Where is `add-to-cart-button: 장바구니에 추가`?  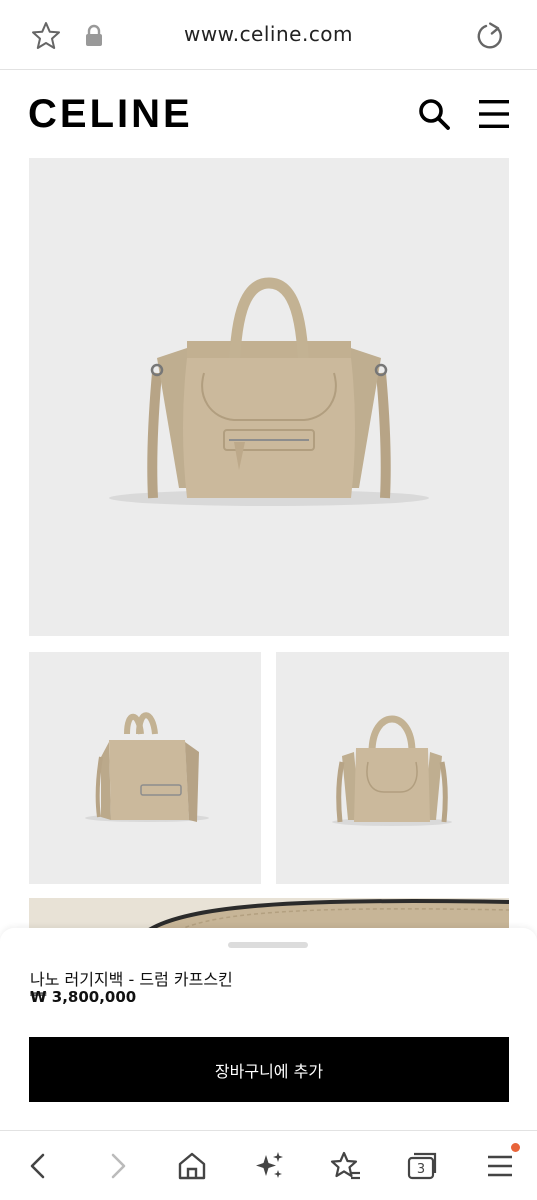
add-to-cart-button: 장바구니에 추가 is located at coordinates (269, 1069).